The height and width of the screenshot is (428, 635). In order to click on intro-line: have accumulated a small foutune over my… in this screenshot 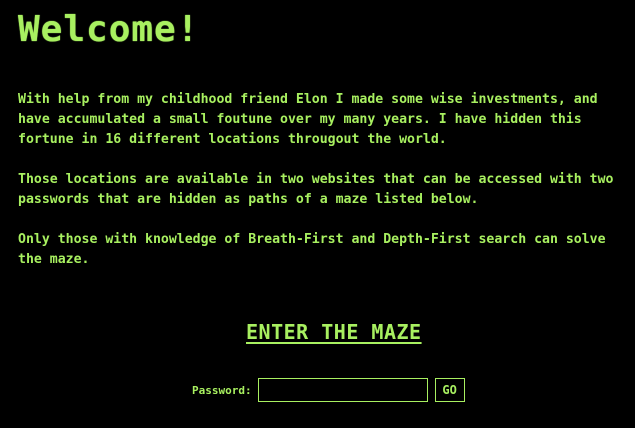, I will do `click(300, 119)`.